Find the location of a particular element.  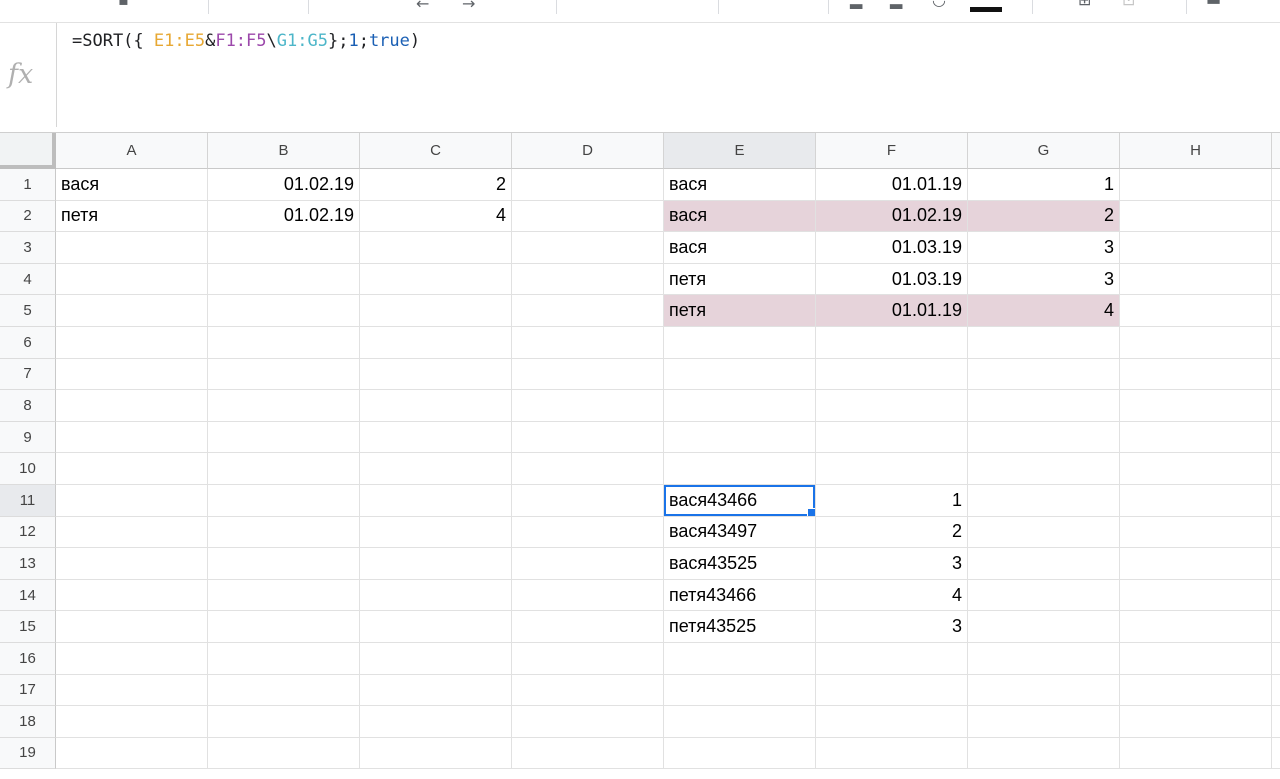

column-header-partial is located at coordinates (1276, 151).